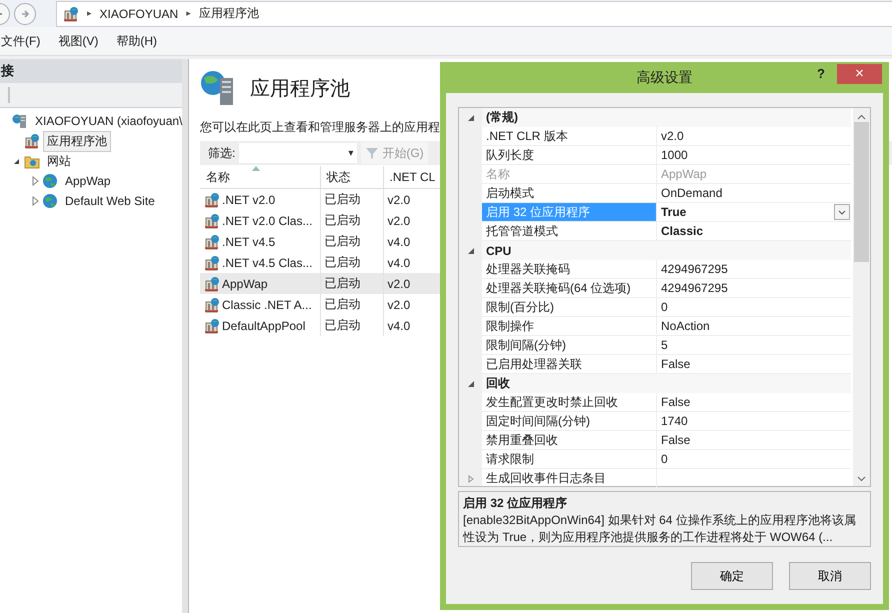 The image size is (892, 613). Describe the element at coordinates (108, 121) in the screenshot. I see `tree-item: XIAOFOYUAN (xiaofoyuan\` at that location.